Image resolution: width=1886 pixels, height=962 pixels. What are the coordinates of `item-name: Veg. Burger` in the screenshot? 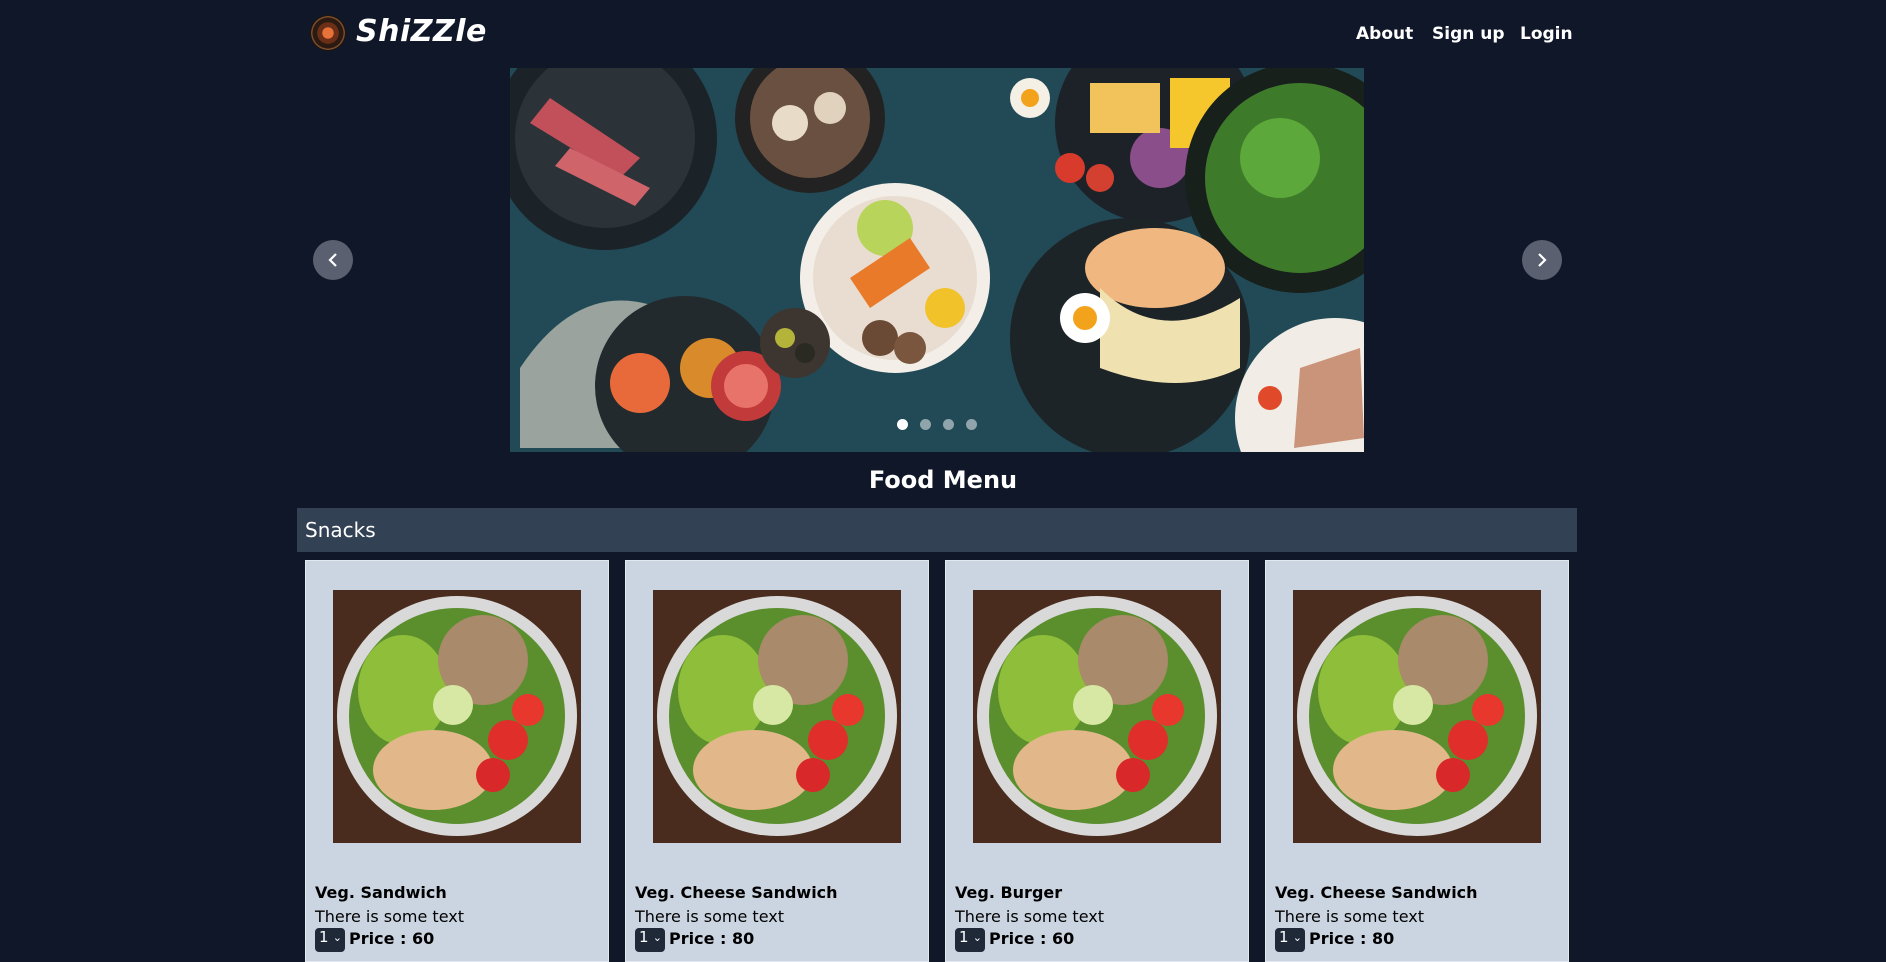 It's located at (1009, 892).